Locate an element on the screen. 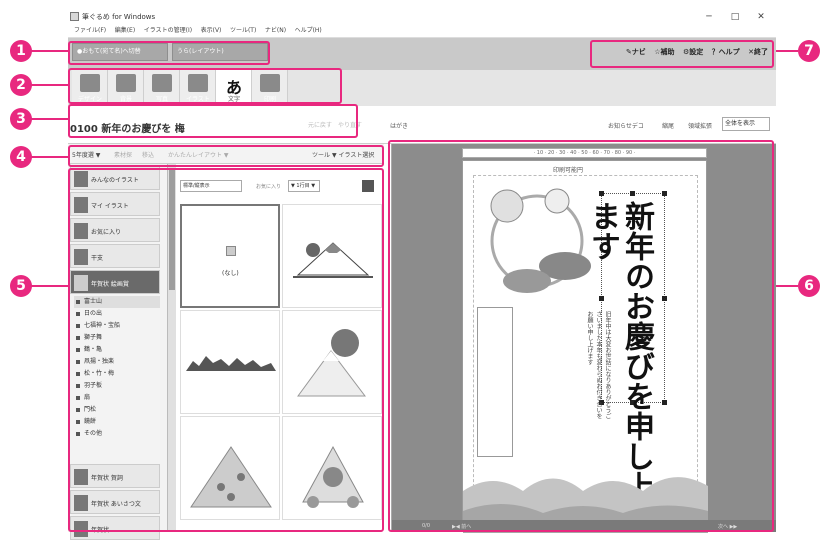 The image size is (834, 540). menu-view: 表示(V) is located at coordinates (211, 31).